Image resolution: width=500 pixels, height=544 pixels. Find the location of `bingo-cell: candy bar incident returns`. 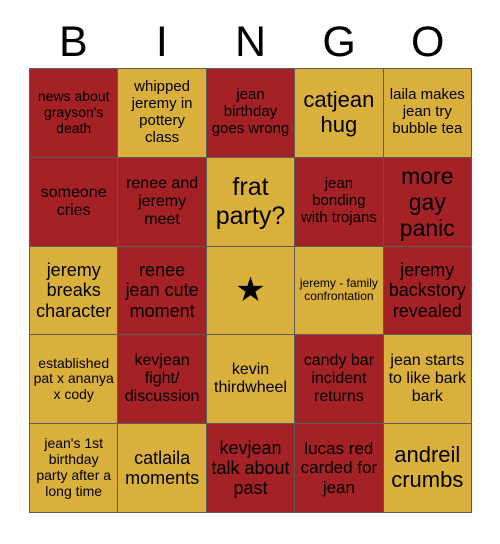

bingo-cell: candy bar incident returns is located at coordinates (339, 380).